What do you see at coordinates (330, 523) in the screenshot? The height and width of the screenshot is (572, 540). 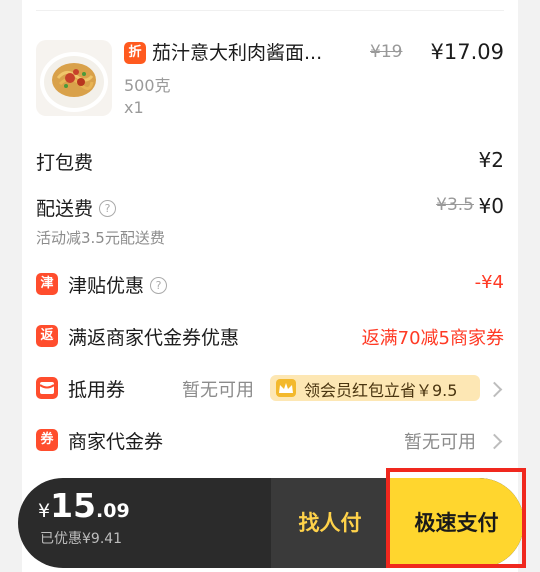 I see `find-someone-pay-button: 找人付` at bounding box center [330, 523].